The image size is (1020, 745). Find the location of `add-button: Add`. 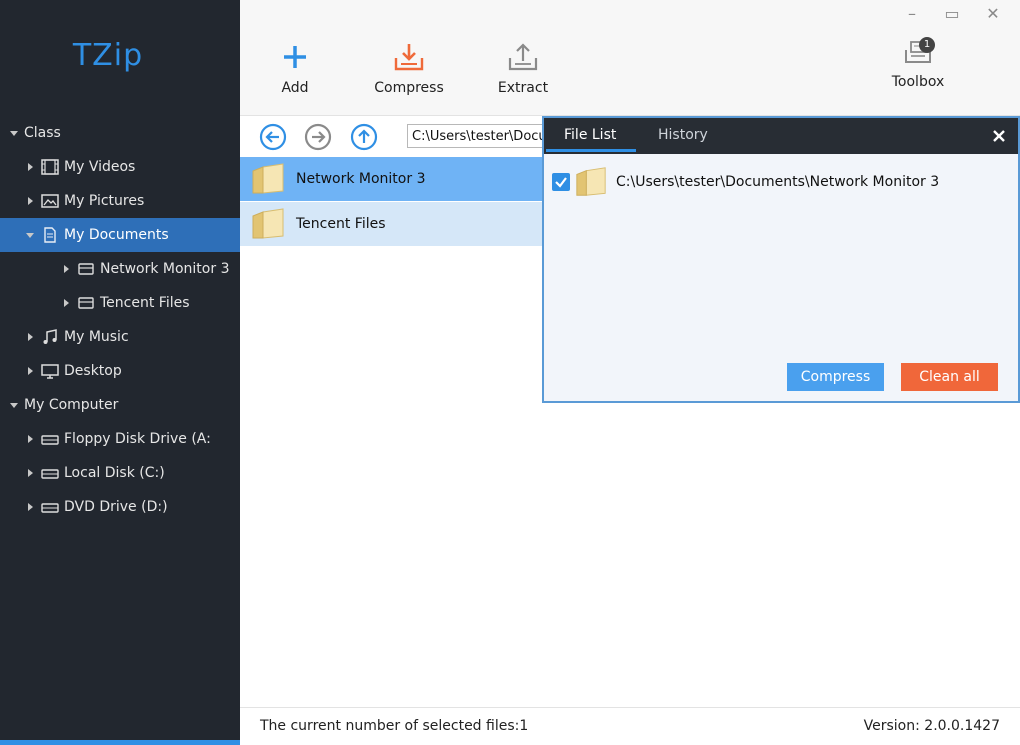

add-button: Add is located at coordinates (295, 68).